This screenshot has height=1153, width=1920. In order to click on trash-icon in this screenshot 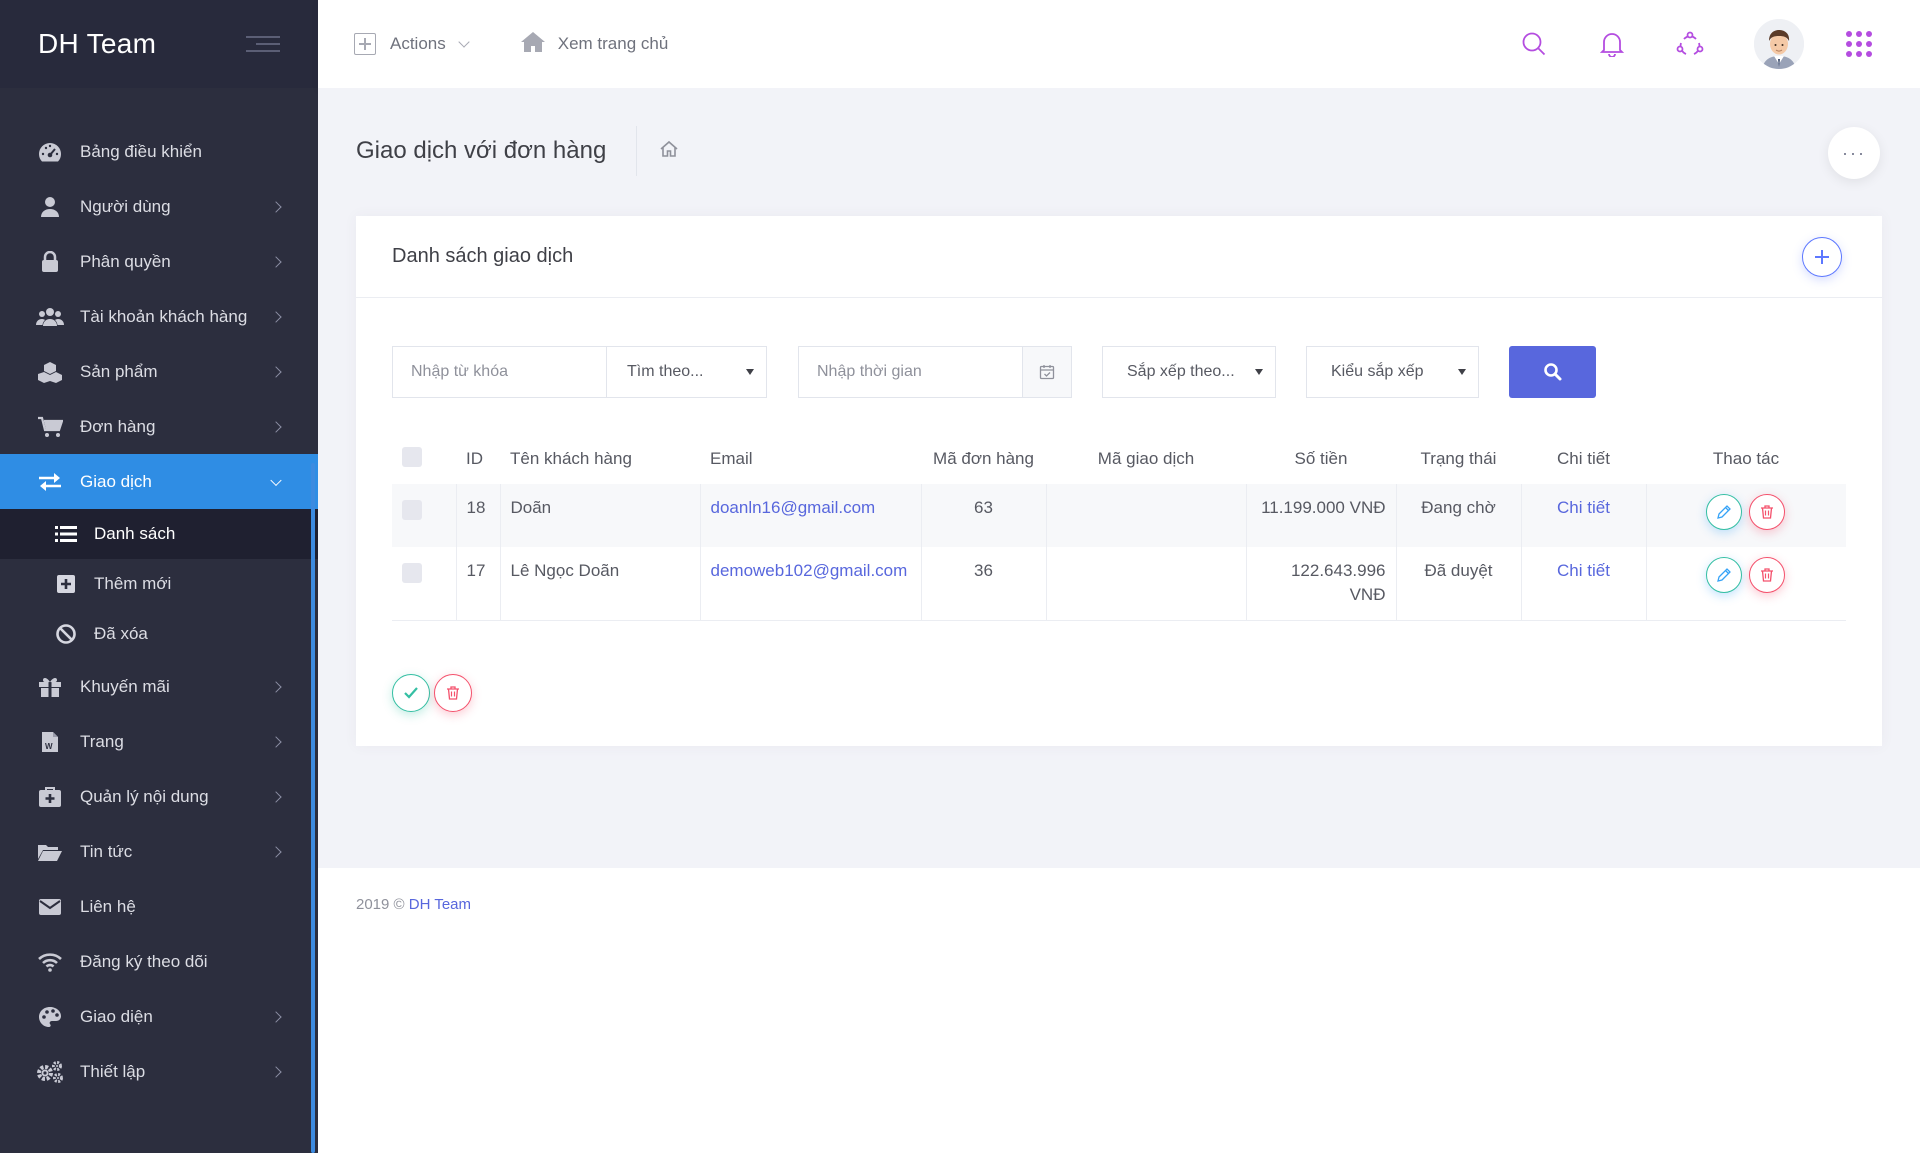, I will do `click(1766, 512)`.